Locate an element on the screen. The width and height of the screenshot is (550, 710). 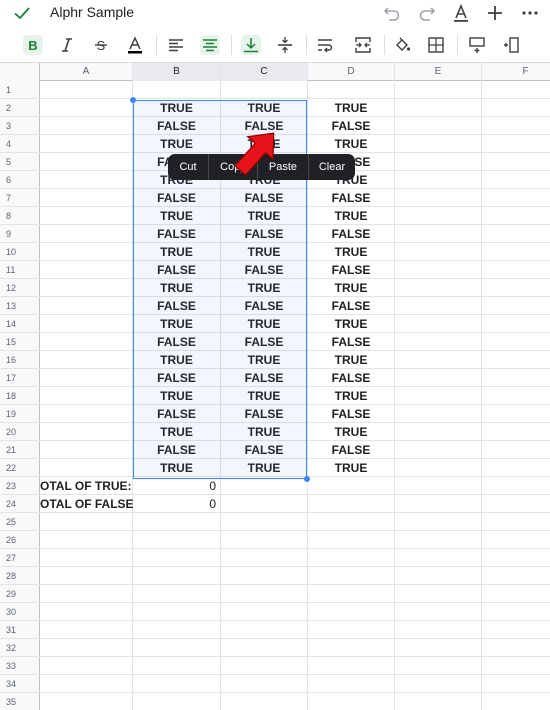
selection-handle-top is located at coordinates (133, 100).